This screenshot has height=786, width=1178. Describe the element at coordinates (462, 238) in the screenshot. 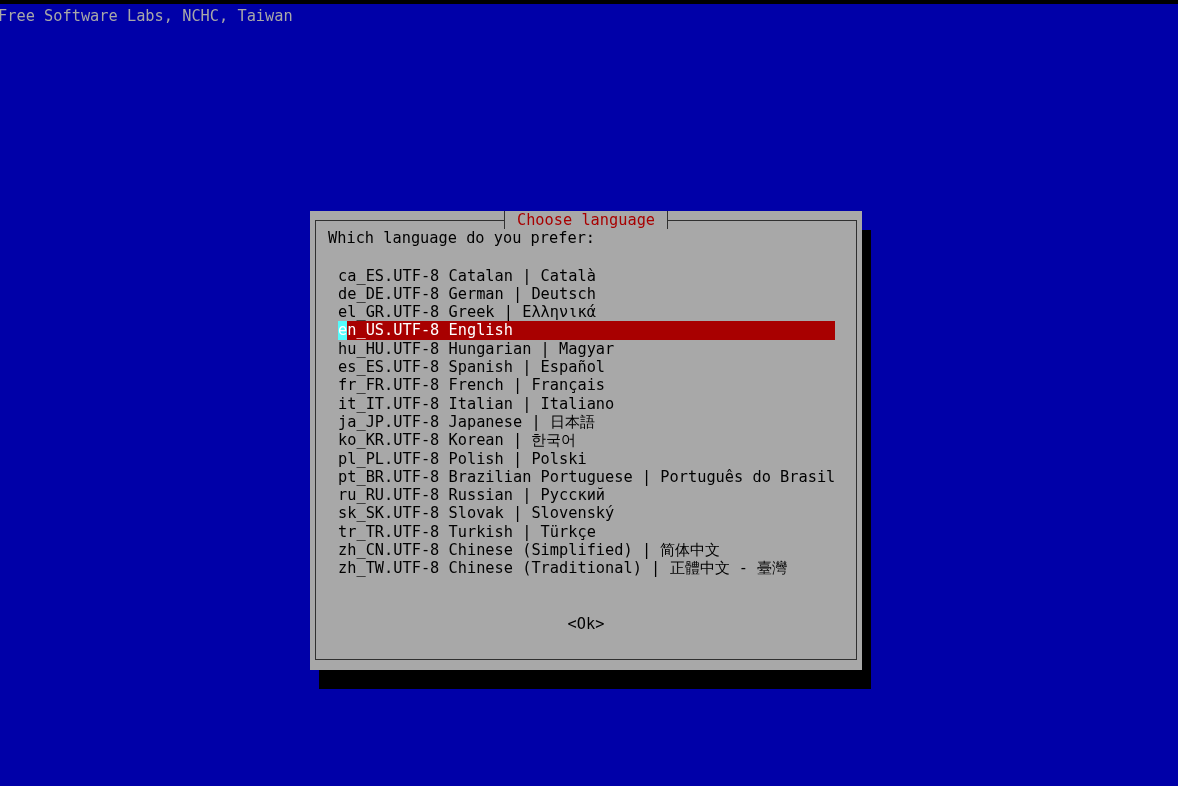

I see `prompt-text: Which language do you prefer:` at that location.